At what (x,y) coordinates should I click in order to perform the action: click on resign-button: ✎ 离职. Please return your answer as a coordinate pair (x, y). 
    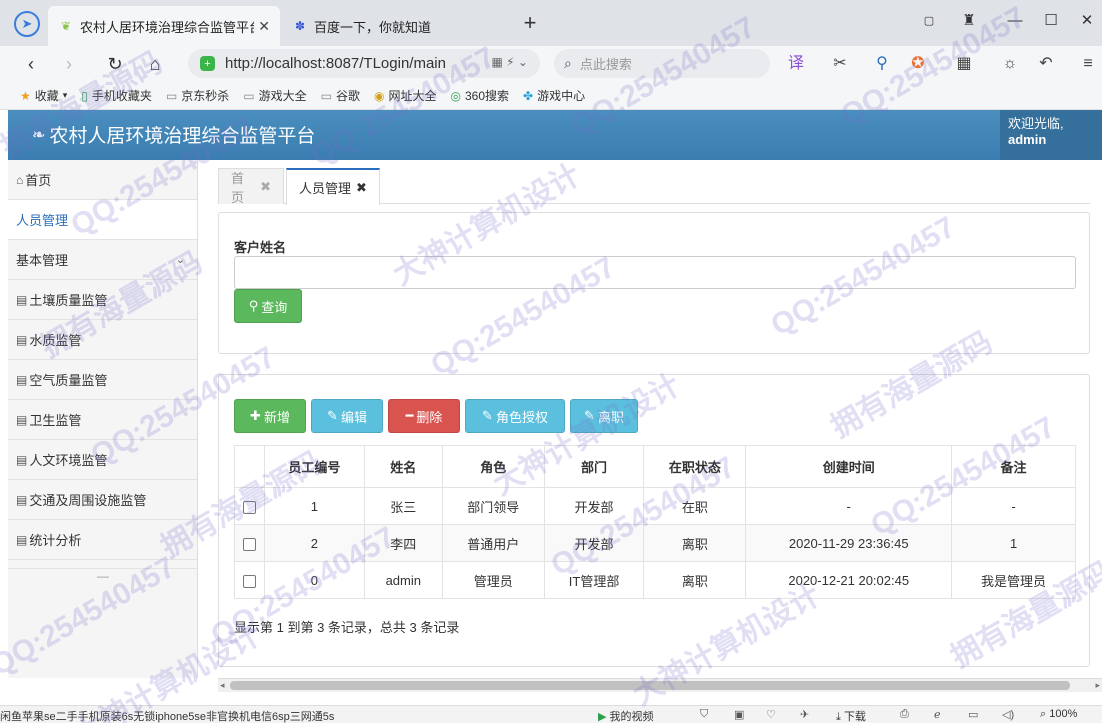
    Looking at the image, I should click on (604, 416).